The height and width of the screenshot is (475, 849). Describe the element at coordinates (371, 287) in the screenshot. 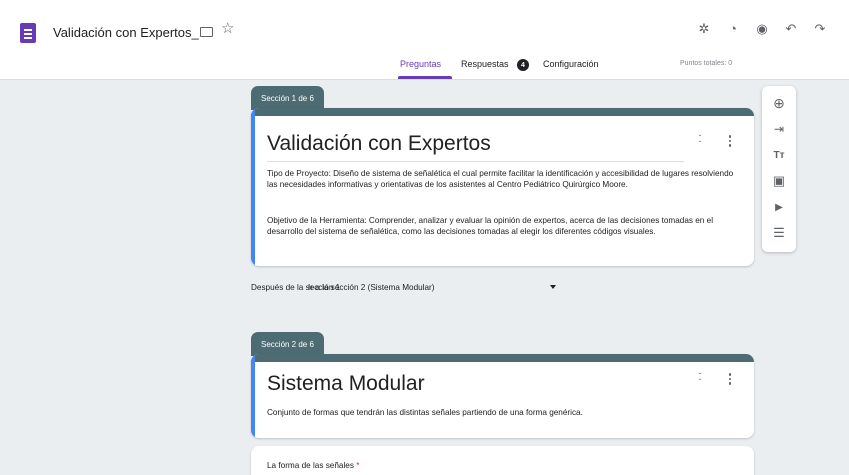

I see `section-goto-dropdown: Ir a la sección 2 (Sistema Modular)` at that location.